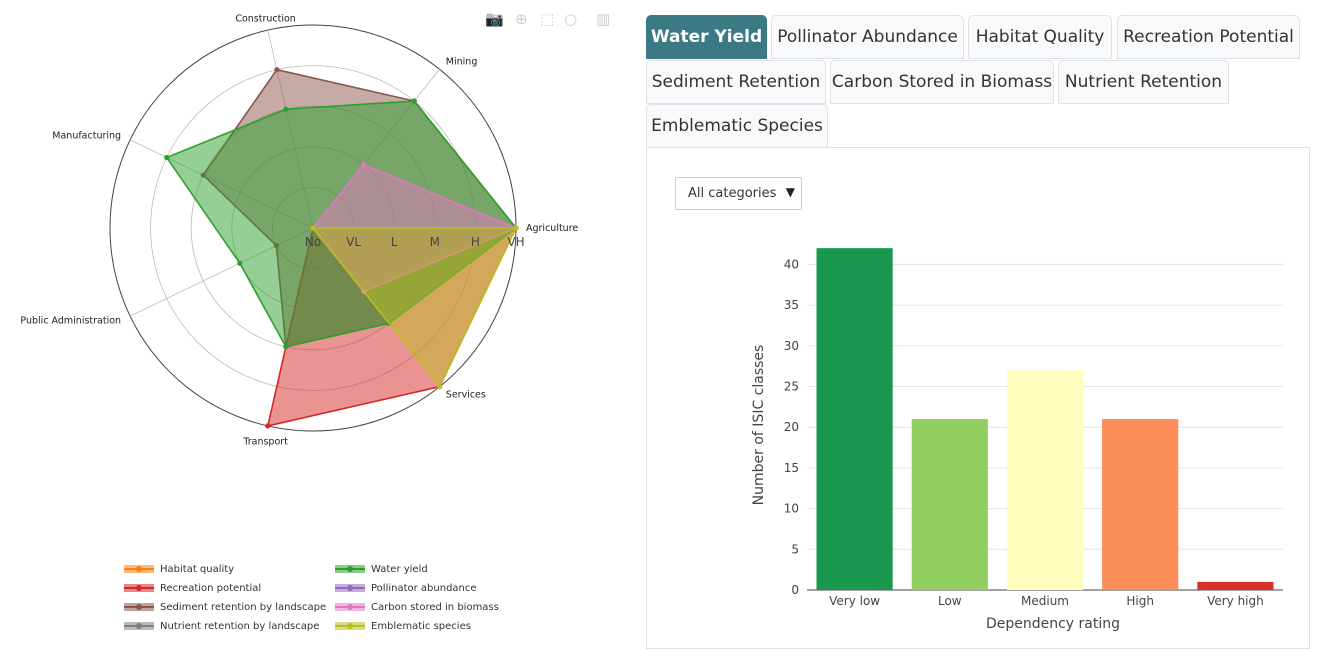 The height and width of the screenshot is (652, 1321). Describe the element at coordinates (1045, 601) in the screenshot. I see `x-tick-label: Medium` at that location.